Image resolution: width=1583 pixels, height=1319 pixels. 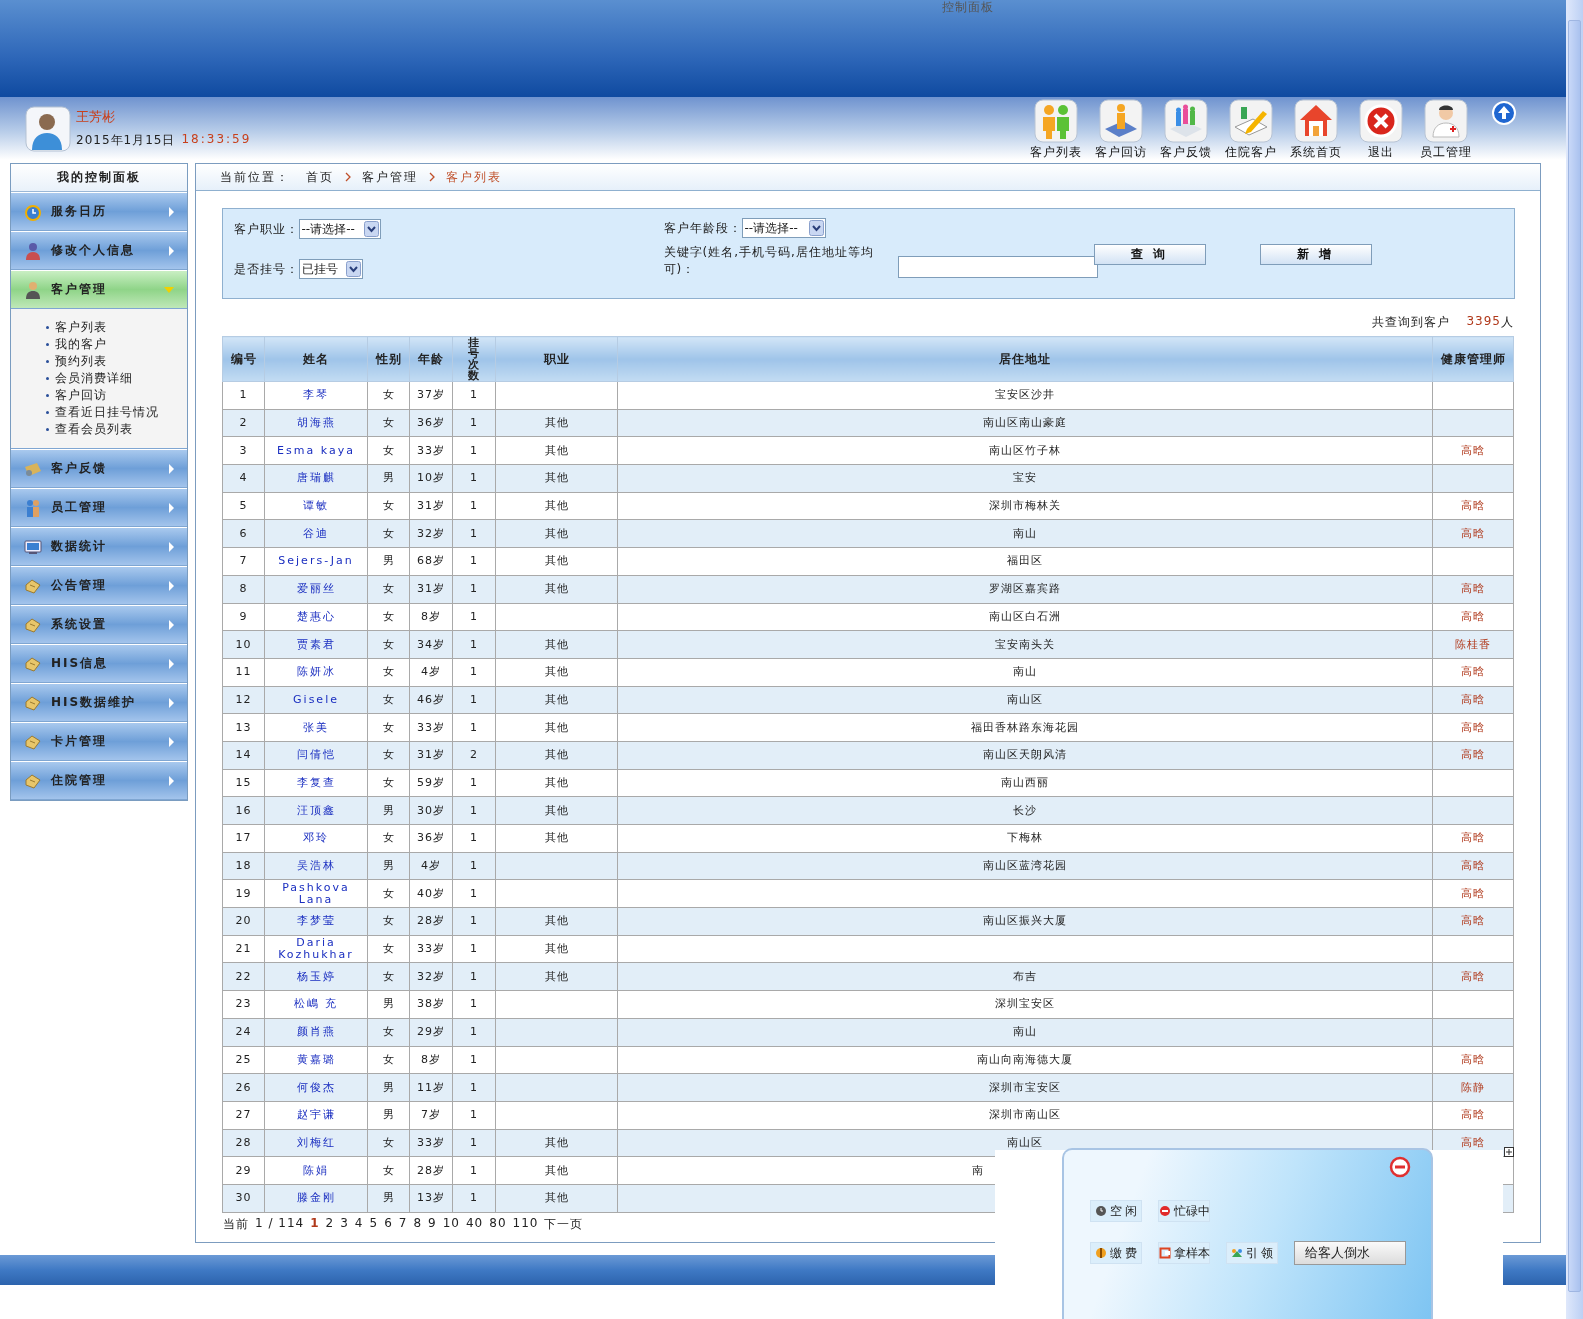 I want to click on toolbar-button: 退出, so click(x=1380, y=129).